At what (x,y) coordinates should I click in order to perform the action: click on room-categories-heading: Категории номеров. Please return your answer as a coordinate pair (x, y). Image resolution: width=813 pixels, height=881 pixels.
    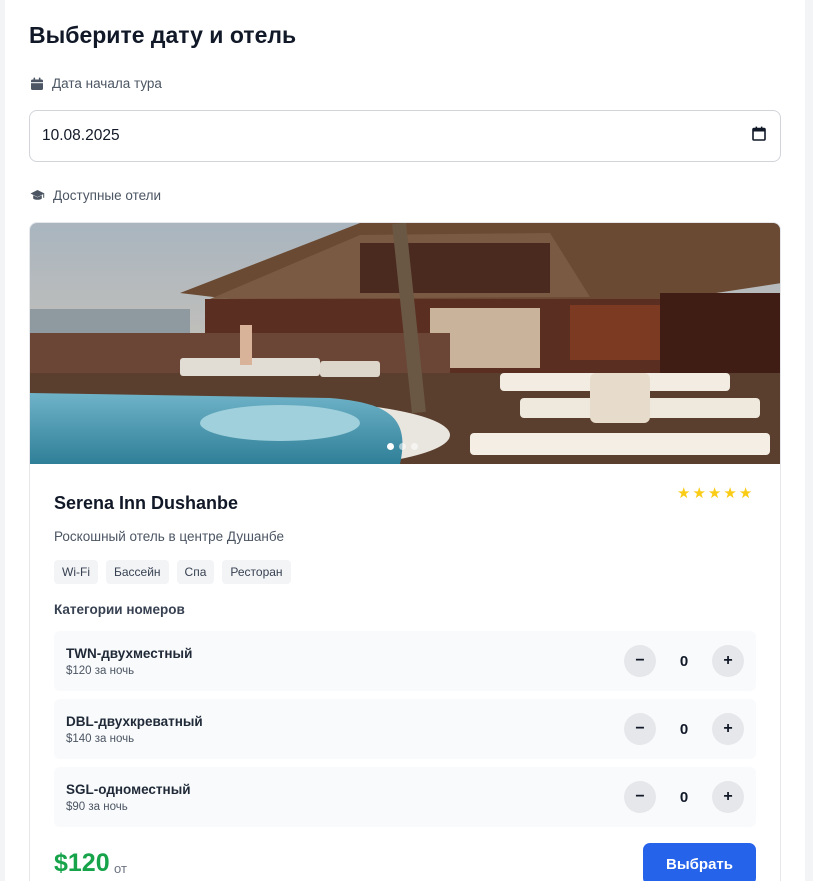
    Looking at the image, I should click on (119, 609).